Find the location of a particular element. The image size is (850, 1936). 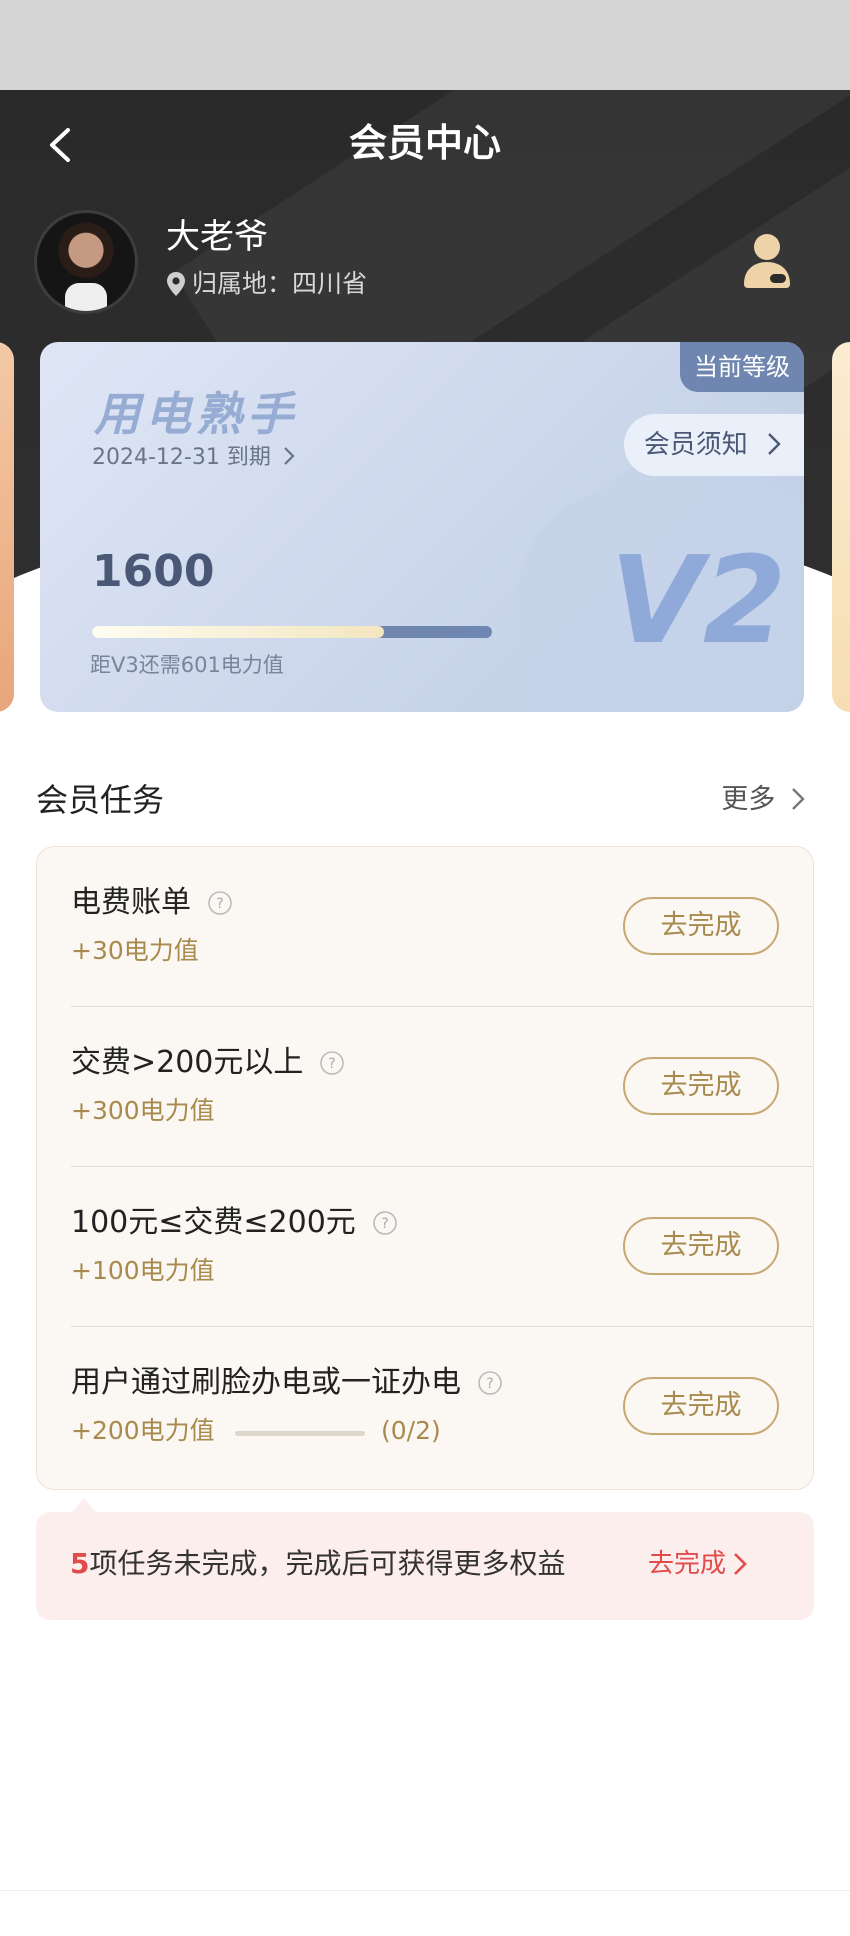

level-progress-hint: 距V3还需601电力值 is located at coordinates (187, 665).